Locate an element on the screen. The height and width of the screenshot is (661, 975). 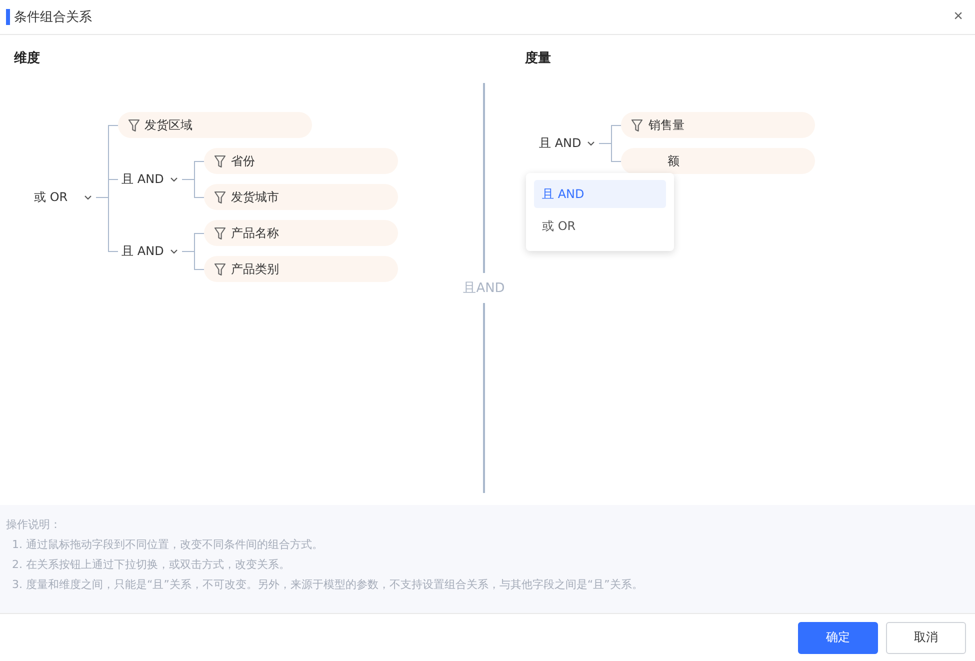
notes-title: 操作说明： is located at coordinates (34, 524).